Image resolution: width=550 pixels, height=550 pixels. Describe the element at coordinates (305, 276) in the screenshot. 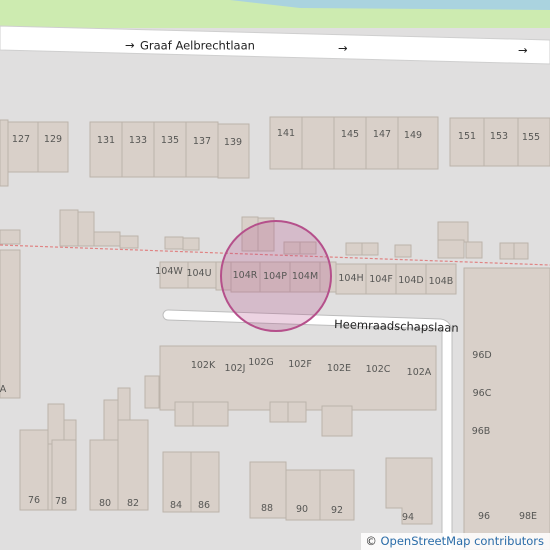

I see `house-number: 104M` at that location.